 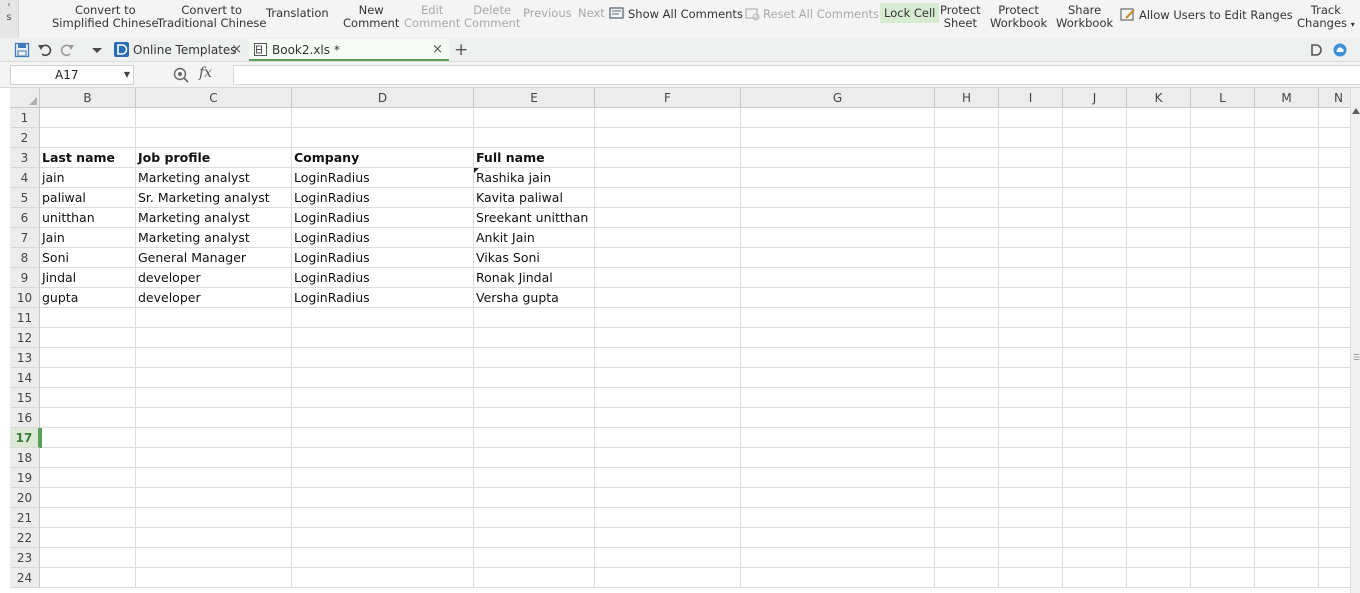 I want to click on row-header: 24, so click(x=25, y=578).